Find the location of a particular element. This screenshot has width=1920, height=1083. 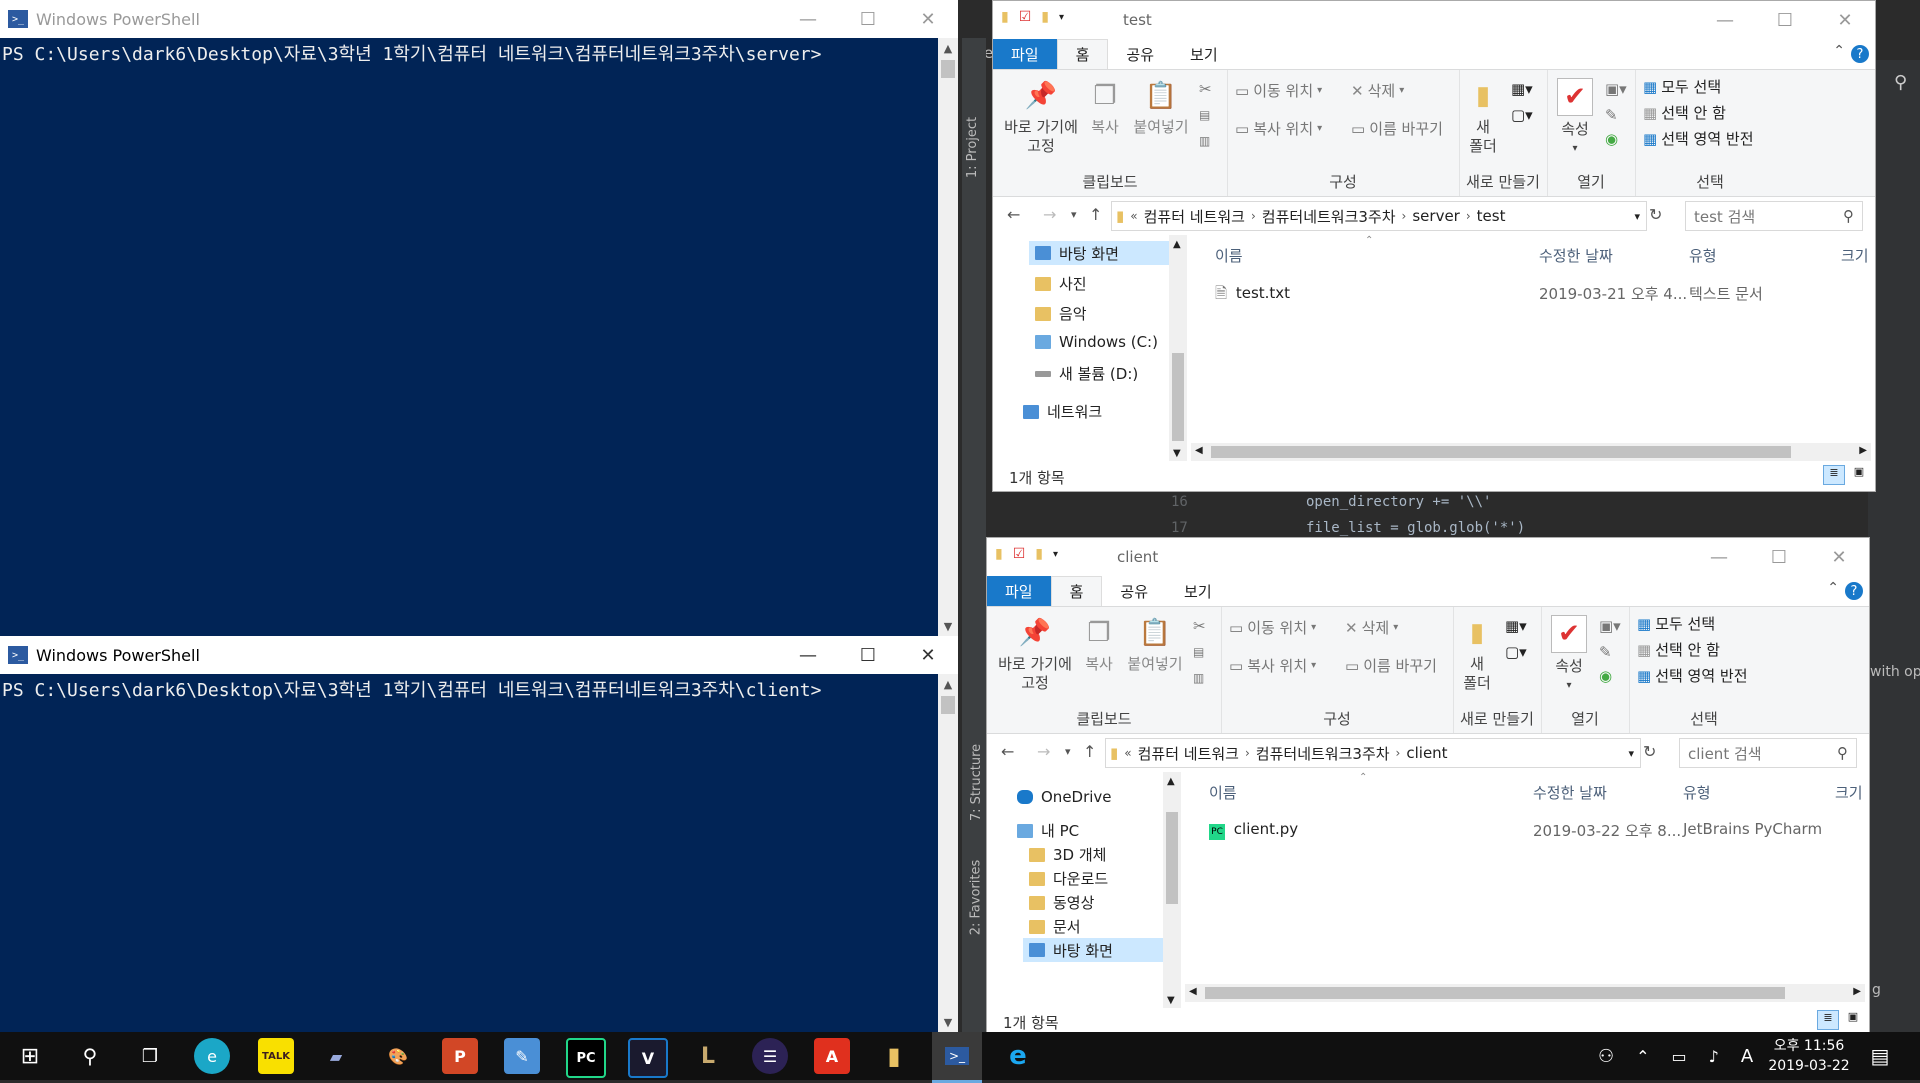

paint3d-app-icon: ✎ is located at coordinates (522, 1056).